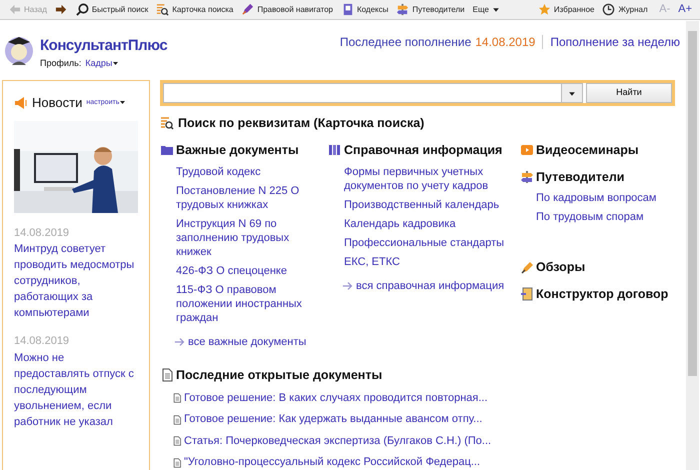  Describe the element at coordinates (423, 150) in the screenshot. I see `section-title: Справочная информация` at that location.